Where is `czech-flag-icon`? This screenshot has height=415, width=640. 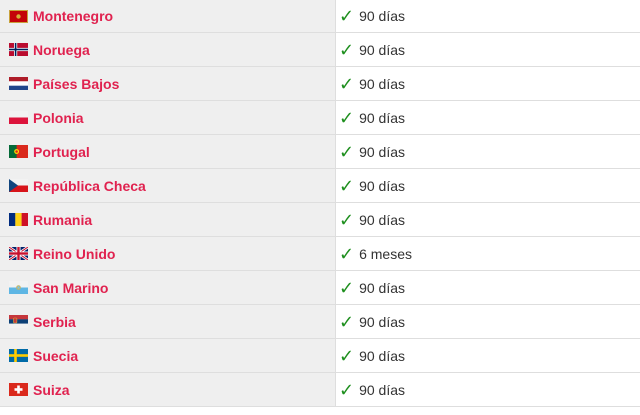
czech-flag-icon is located at coordinates (18, 185).